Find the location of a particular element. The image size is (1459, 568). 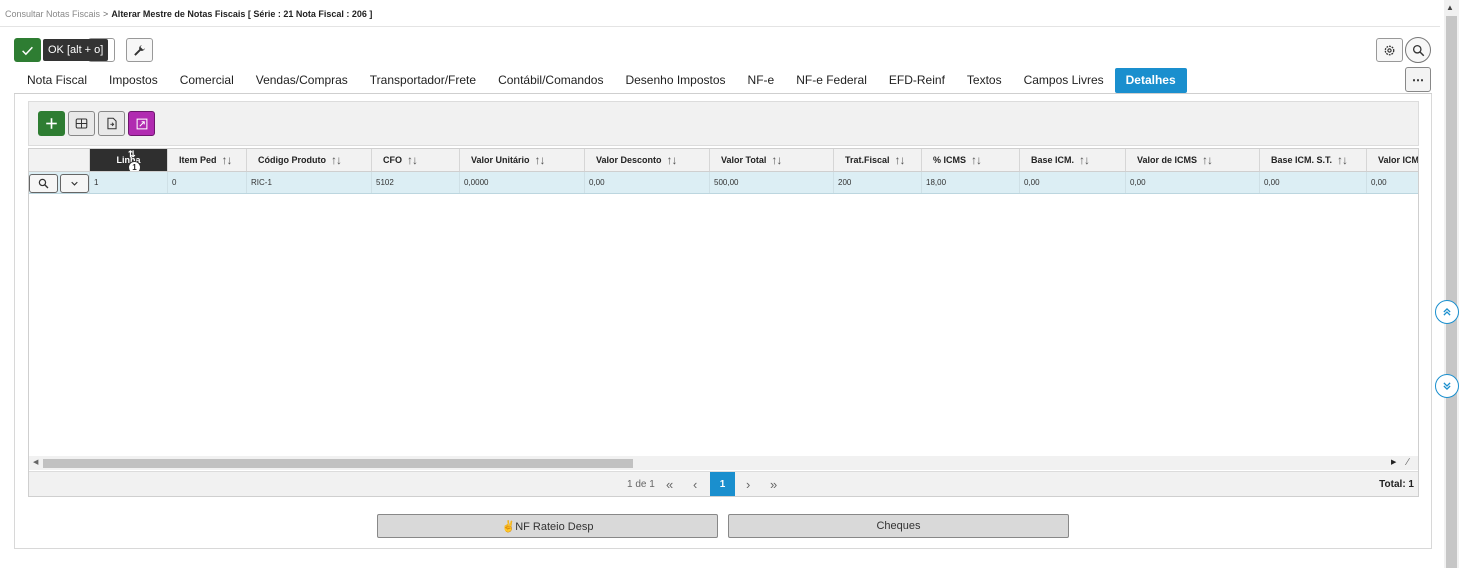

wrench-icon is located at coordinates (139, 50).